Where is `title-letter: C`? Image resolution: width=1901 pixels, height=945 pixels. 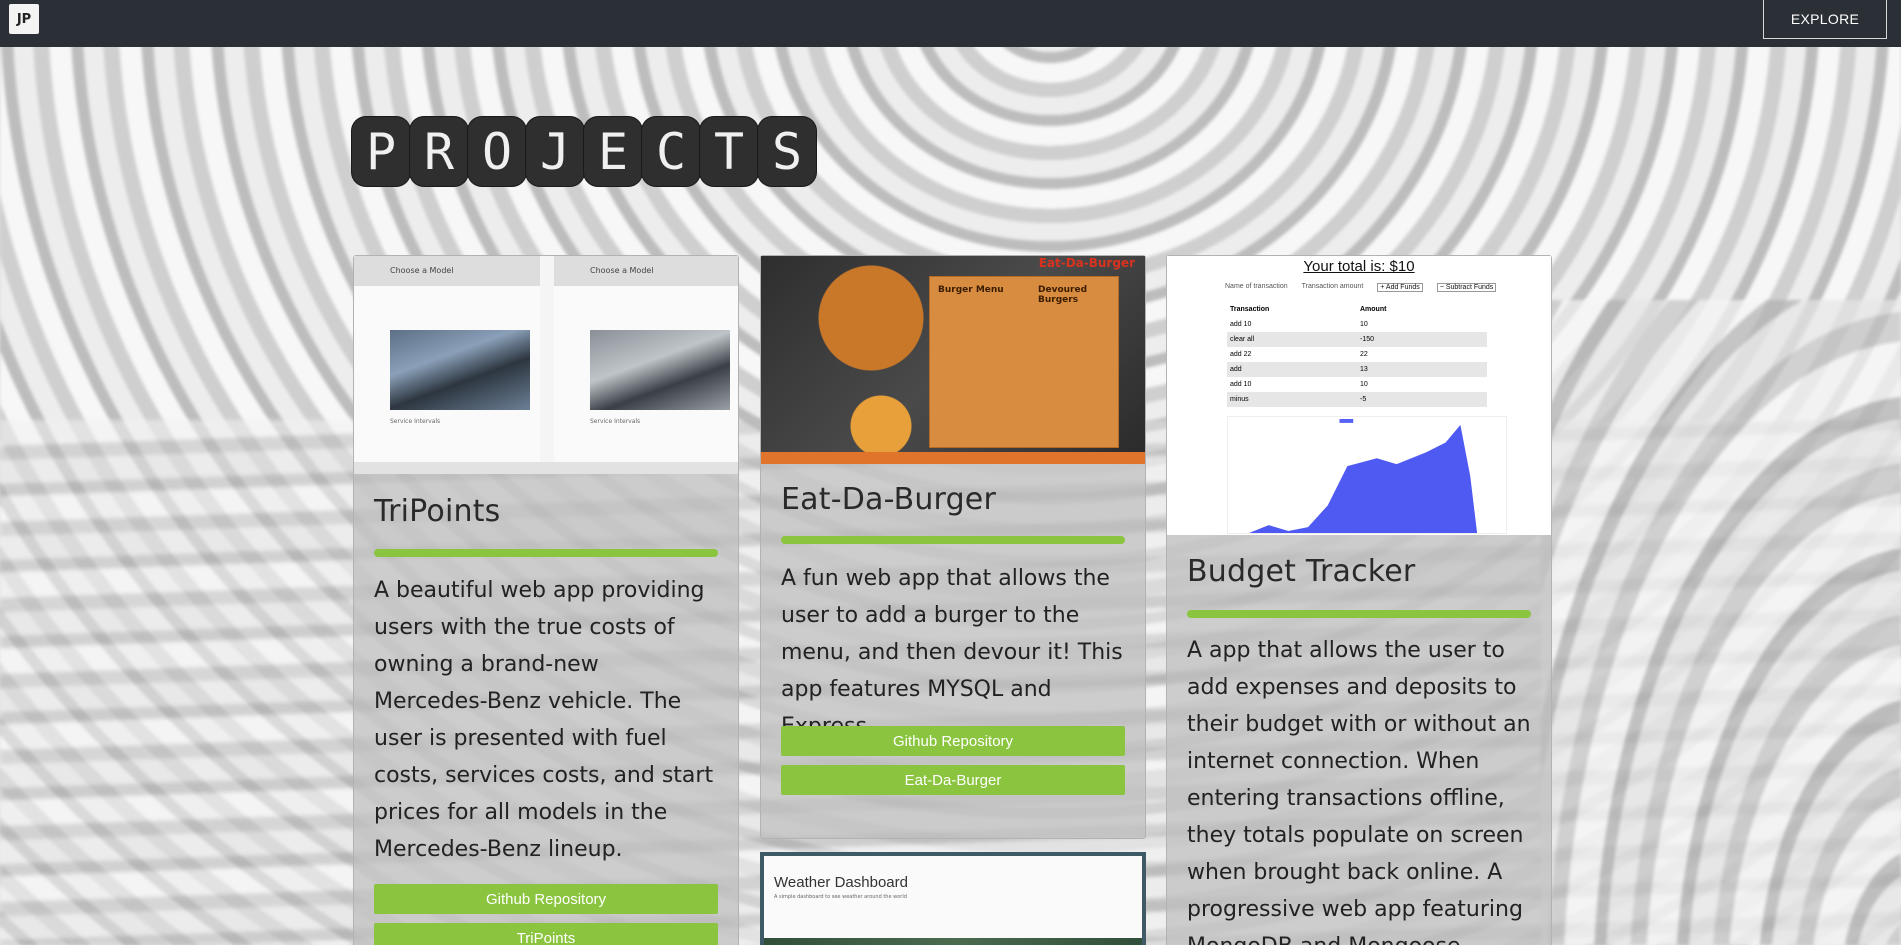 title-letter: C is located at coordinates (671, 151).